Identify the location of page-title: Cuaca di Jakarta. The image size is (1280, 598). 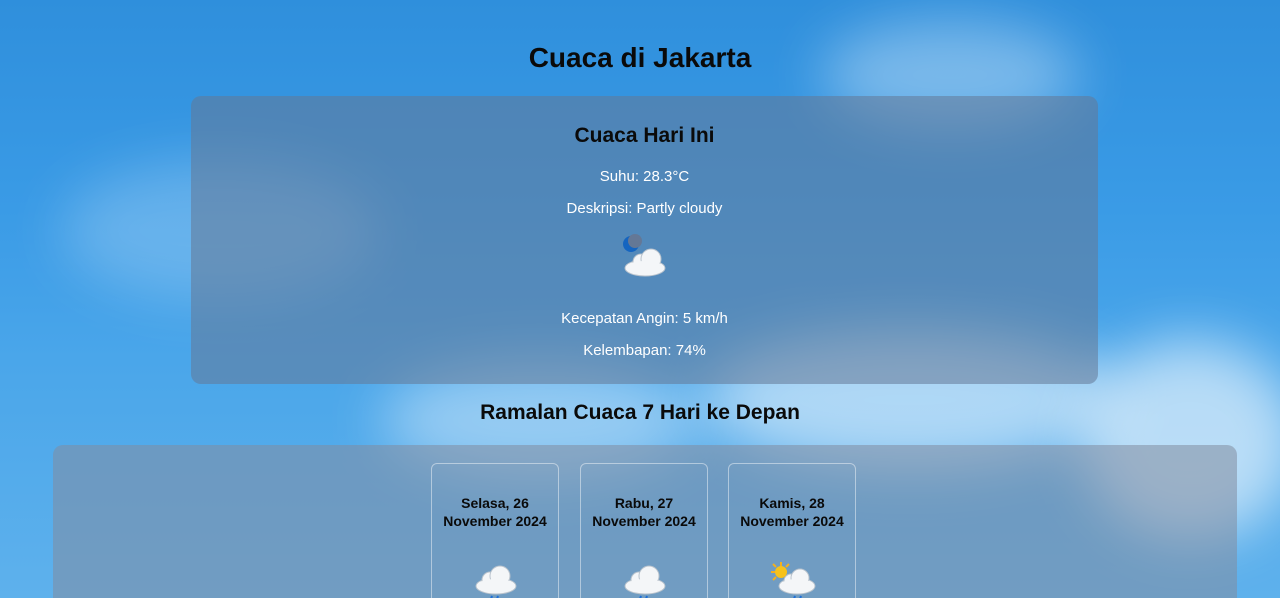
(640, 57).